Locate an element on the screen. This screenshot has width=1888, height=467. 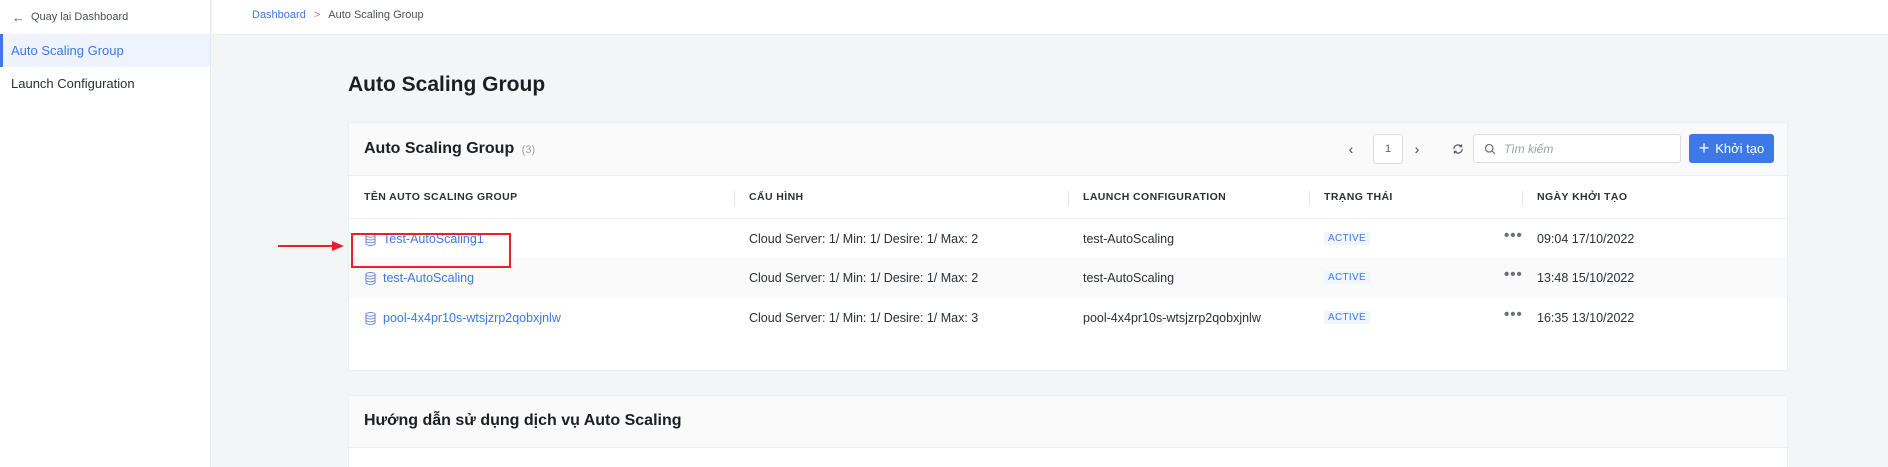
chevron-right-icon: › is located at coordinates (1417, 149).